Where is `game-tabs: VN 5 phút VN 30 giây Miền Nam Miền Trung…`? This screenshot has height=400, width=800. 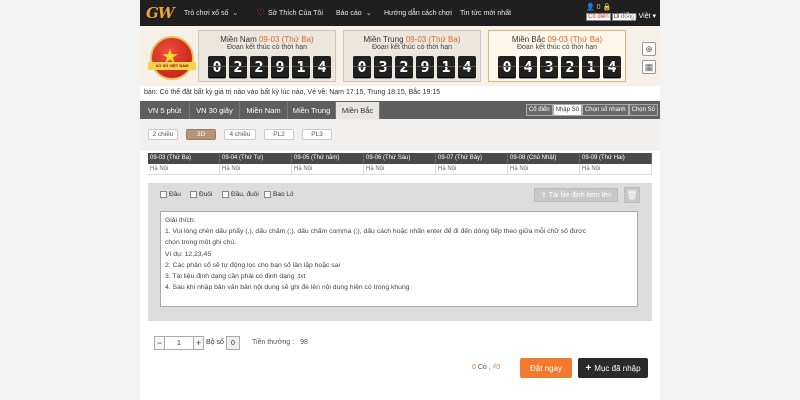 game-tabs: VN 5 phút VN 30 giây Miền Nam Miền Trung… is located at coordinates (400, 110).